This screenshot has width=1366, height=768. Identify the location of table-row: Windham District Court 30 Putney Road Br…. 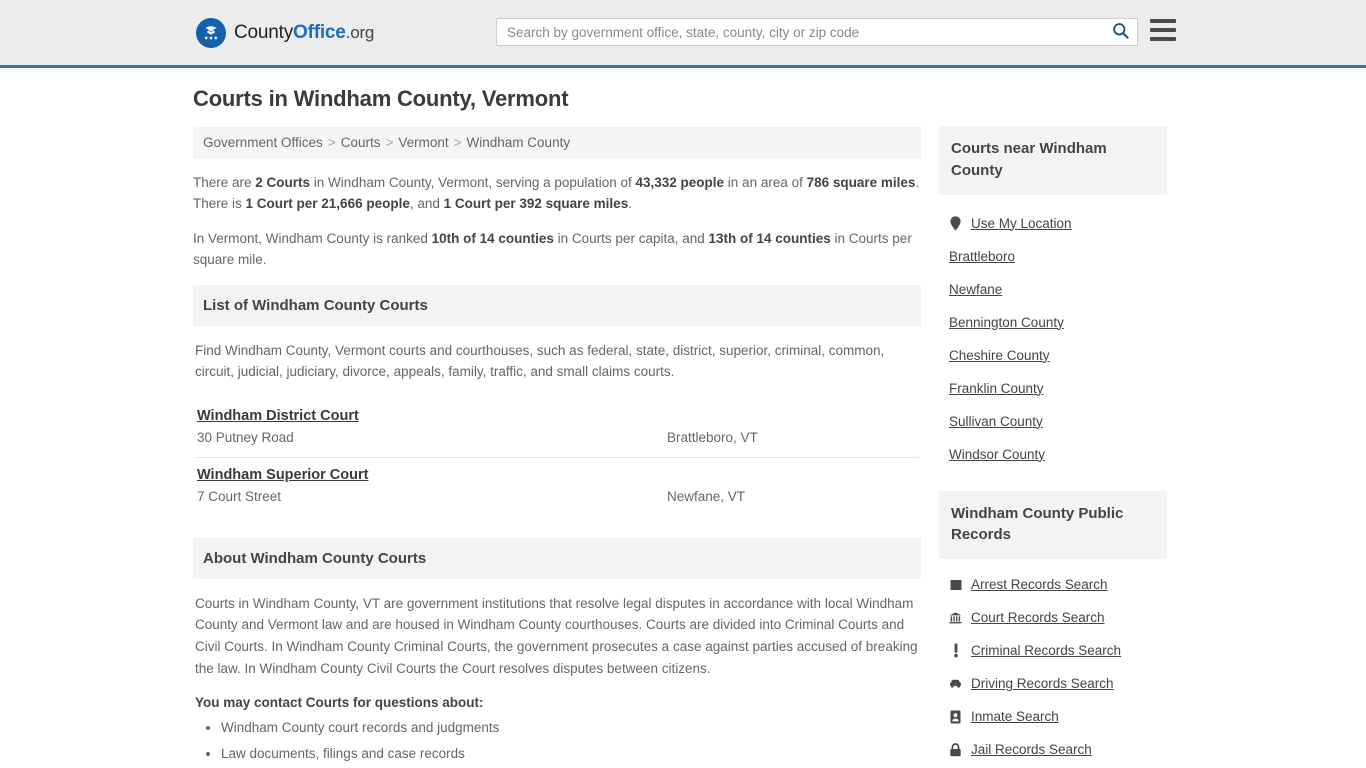
(557, 428).